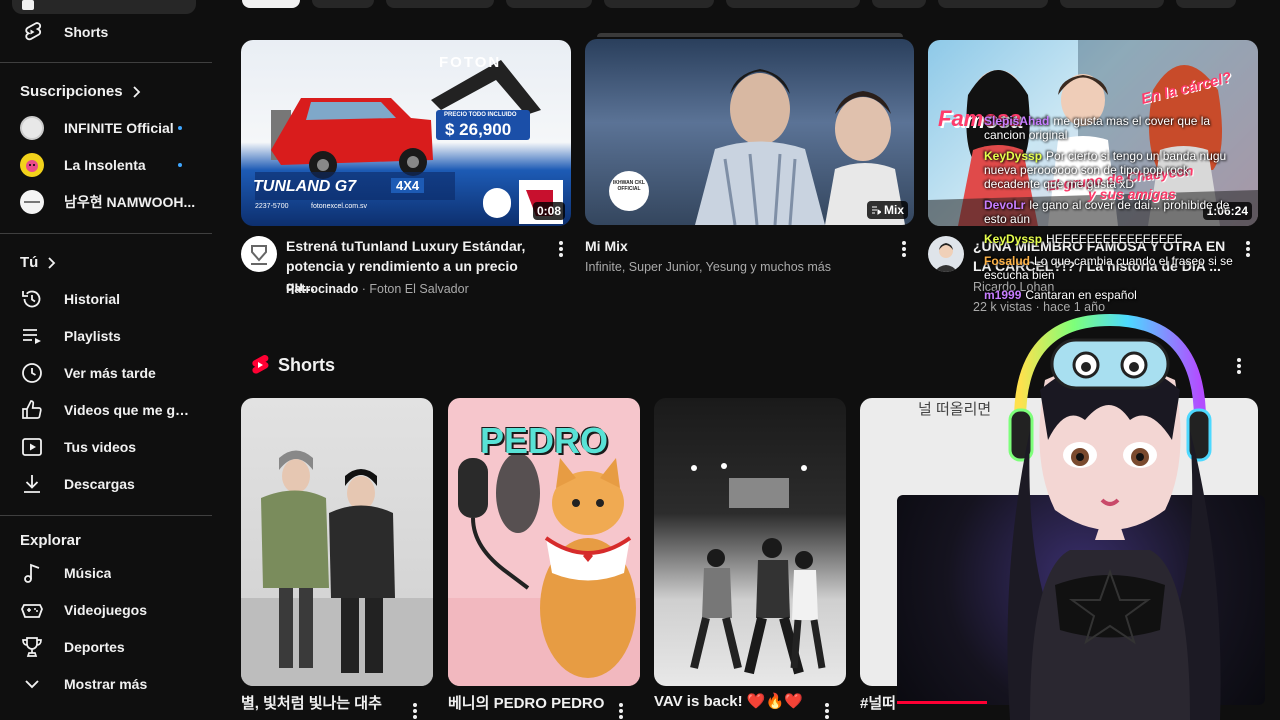 Image resolution: width=1280 pixels, height=720 pixels. What do you see at coordinates (1007, 261) in the screenshot?
I see `chat-user: Fosalud` at bounding box center [1007, 261].